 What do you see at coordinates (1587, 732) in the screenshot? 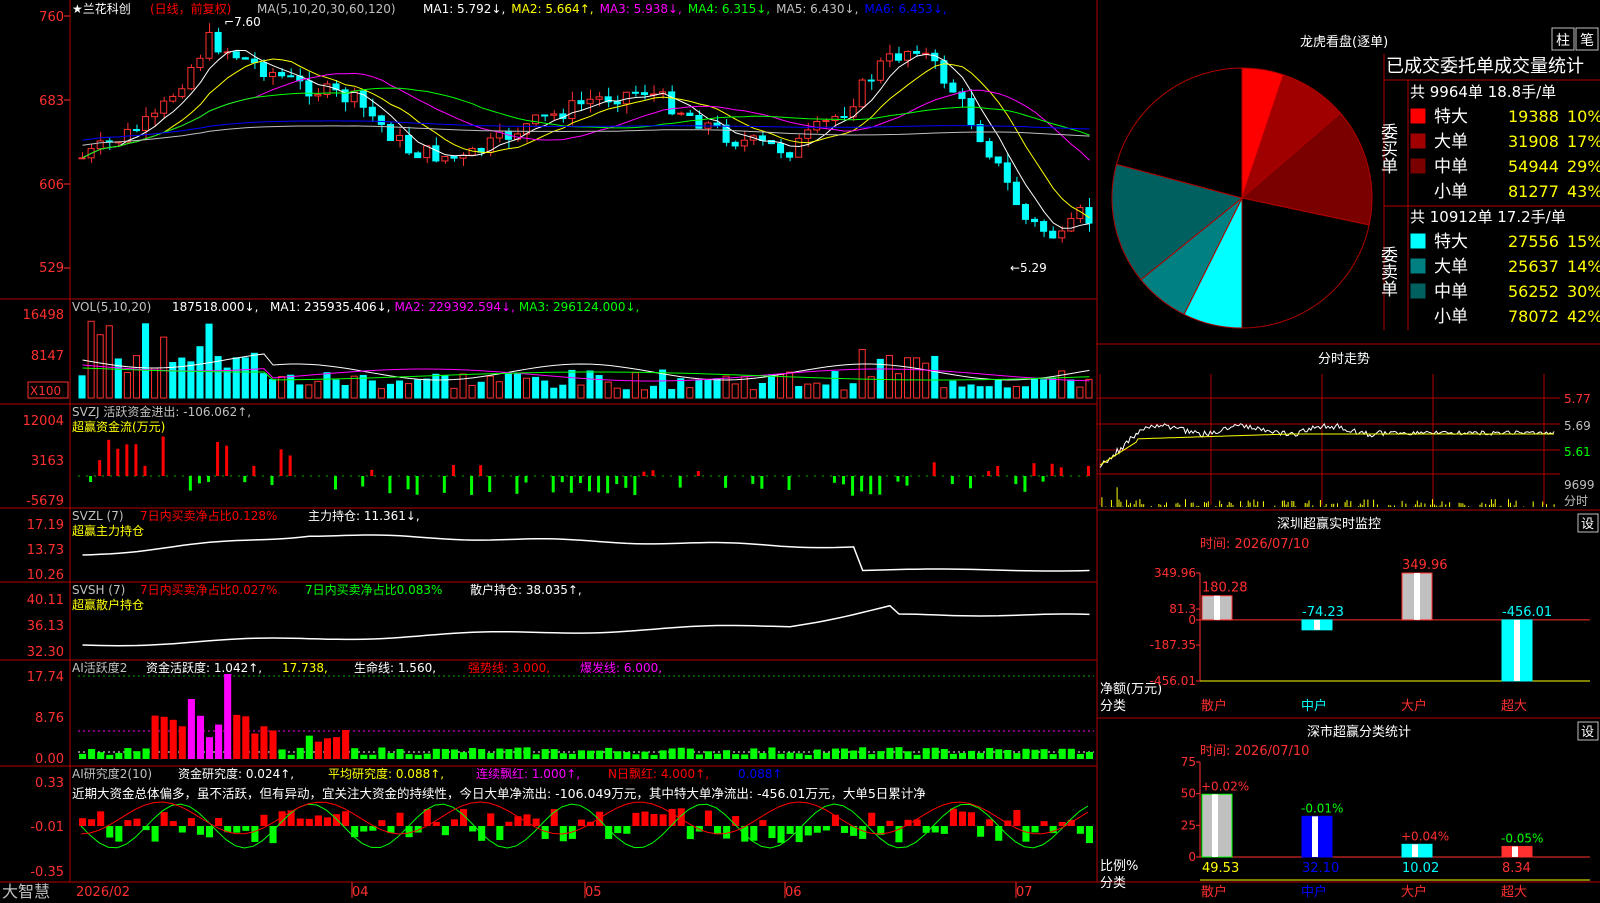
I see `sz-class-settings-label: 设` at bounding box center [1587, 732].